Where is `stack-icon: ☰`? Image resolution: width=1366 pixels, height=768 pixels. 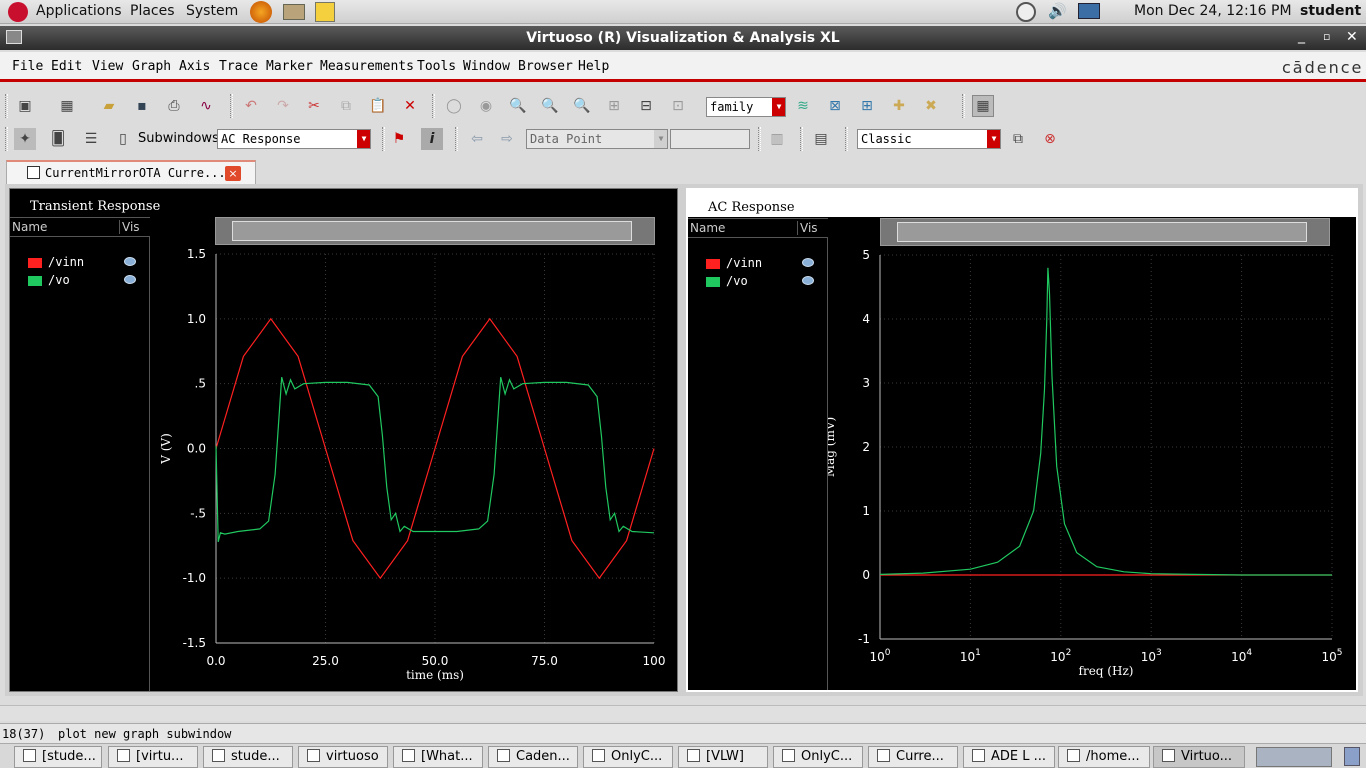
stack-icon: ☰ is located at coordinates (91, 139).